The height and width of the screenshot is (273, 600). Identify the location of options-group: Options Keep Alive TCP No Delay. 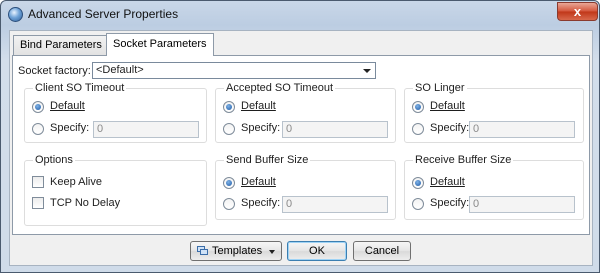
(115, 190).